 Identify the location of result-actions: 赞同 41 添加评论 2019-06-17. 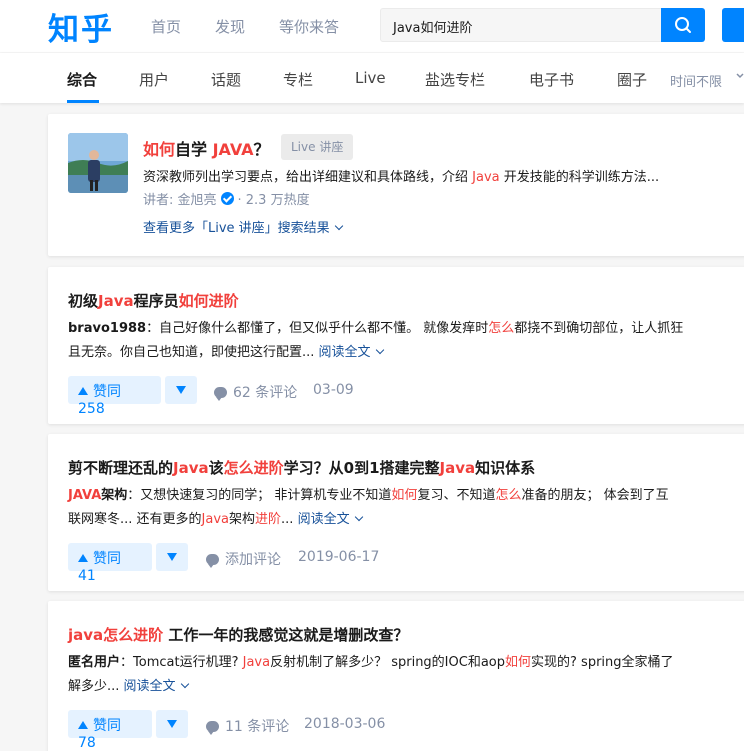
(378, 563).